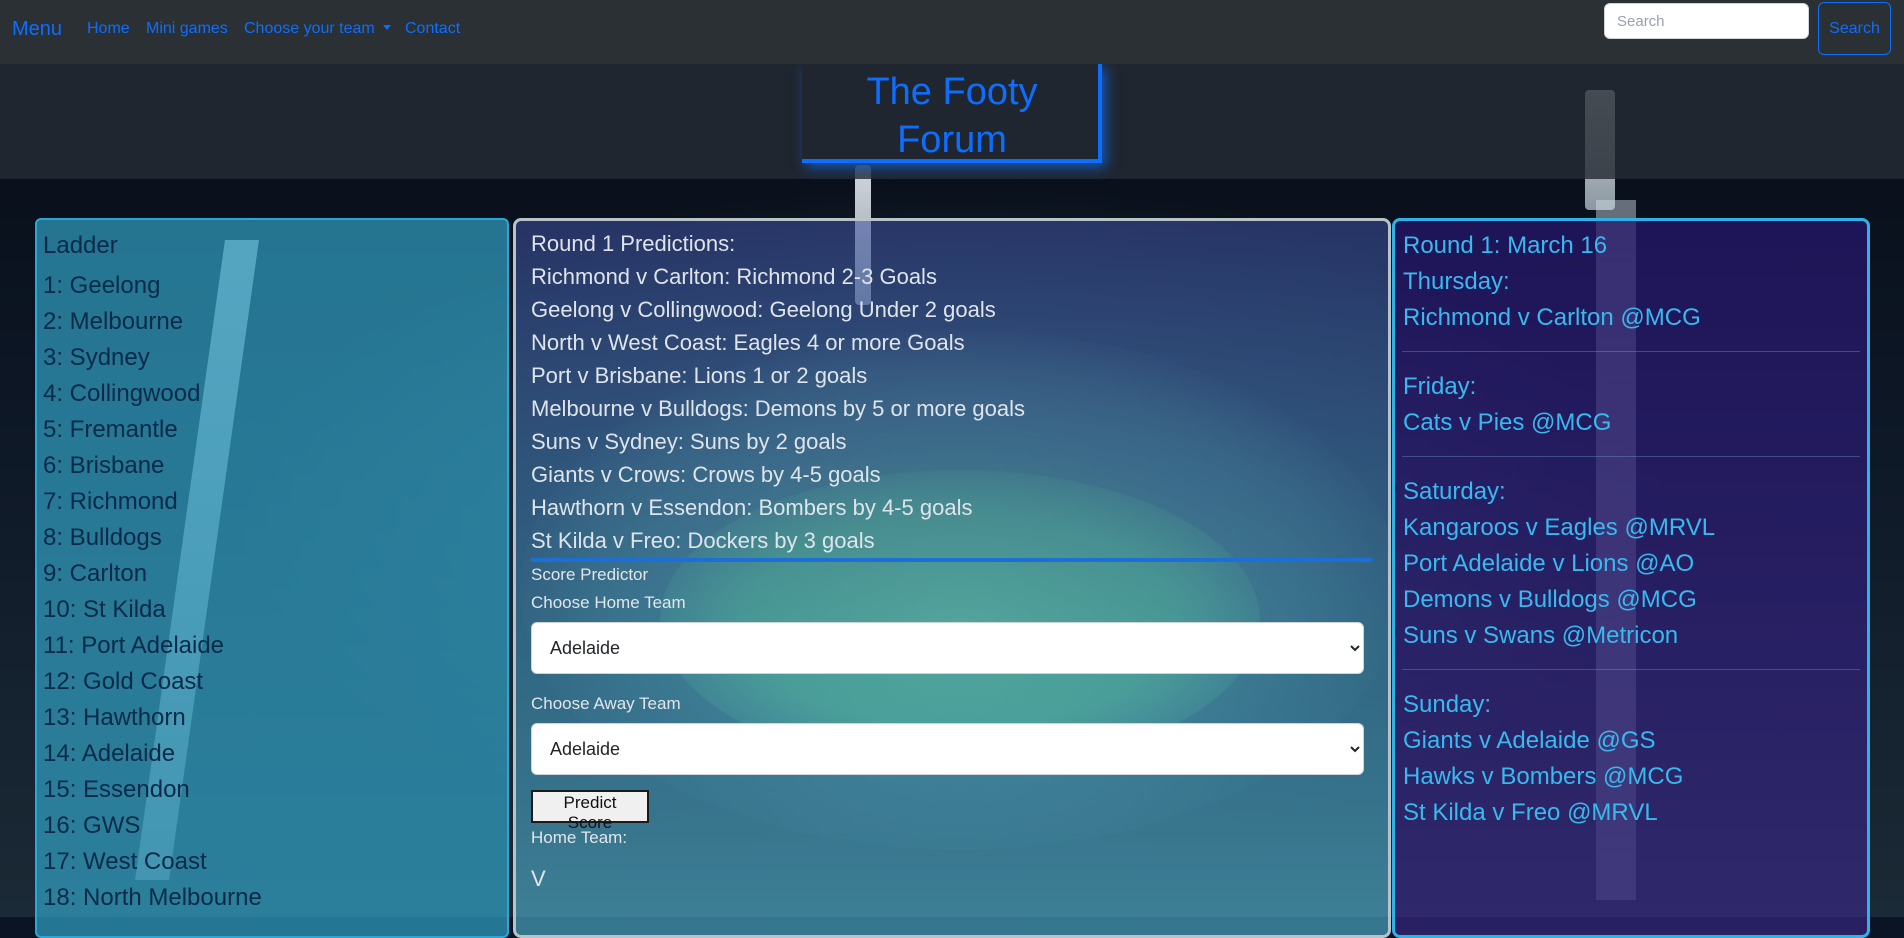 This screenshot has height=938, width=1904. I want to click on fixture-game: Hawks v Bombers @MCG, so click(1543, 776).